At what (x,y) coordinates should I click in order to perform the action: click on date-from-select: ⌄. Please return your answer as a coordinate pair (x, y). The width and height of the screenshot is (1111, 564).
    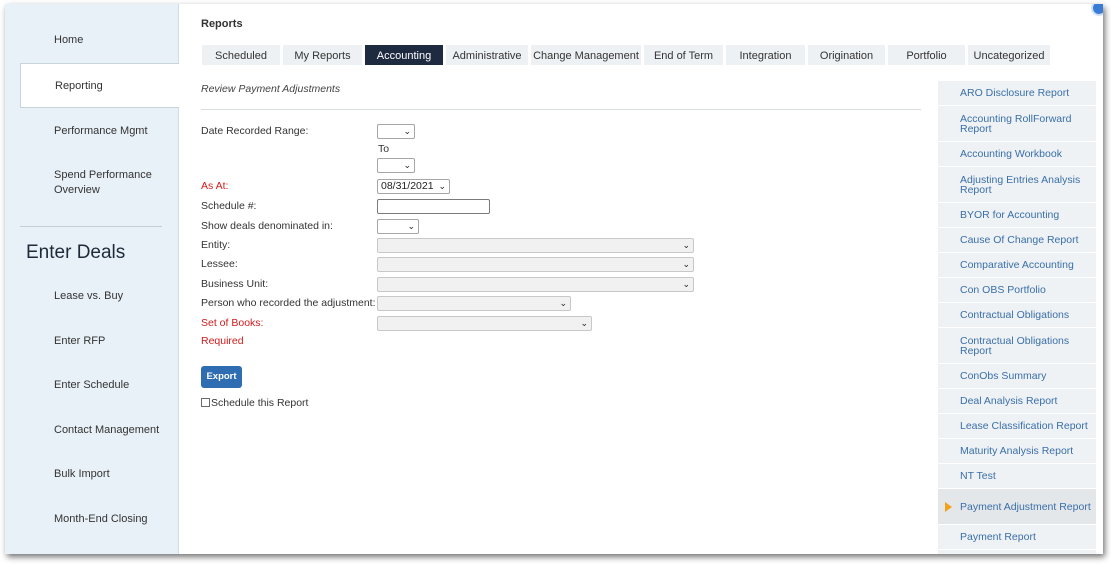
    Looking at the image, I should click on (396, 131).